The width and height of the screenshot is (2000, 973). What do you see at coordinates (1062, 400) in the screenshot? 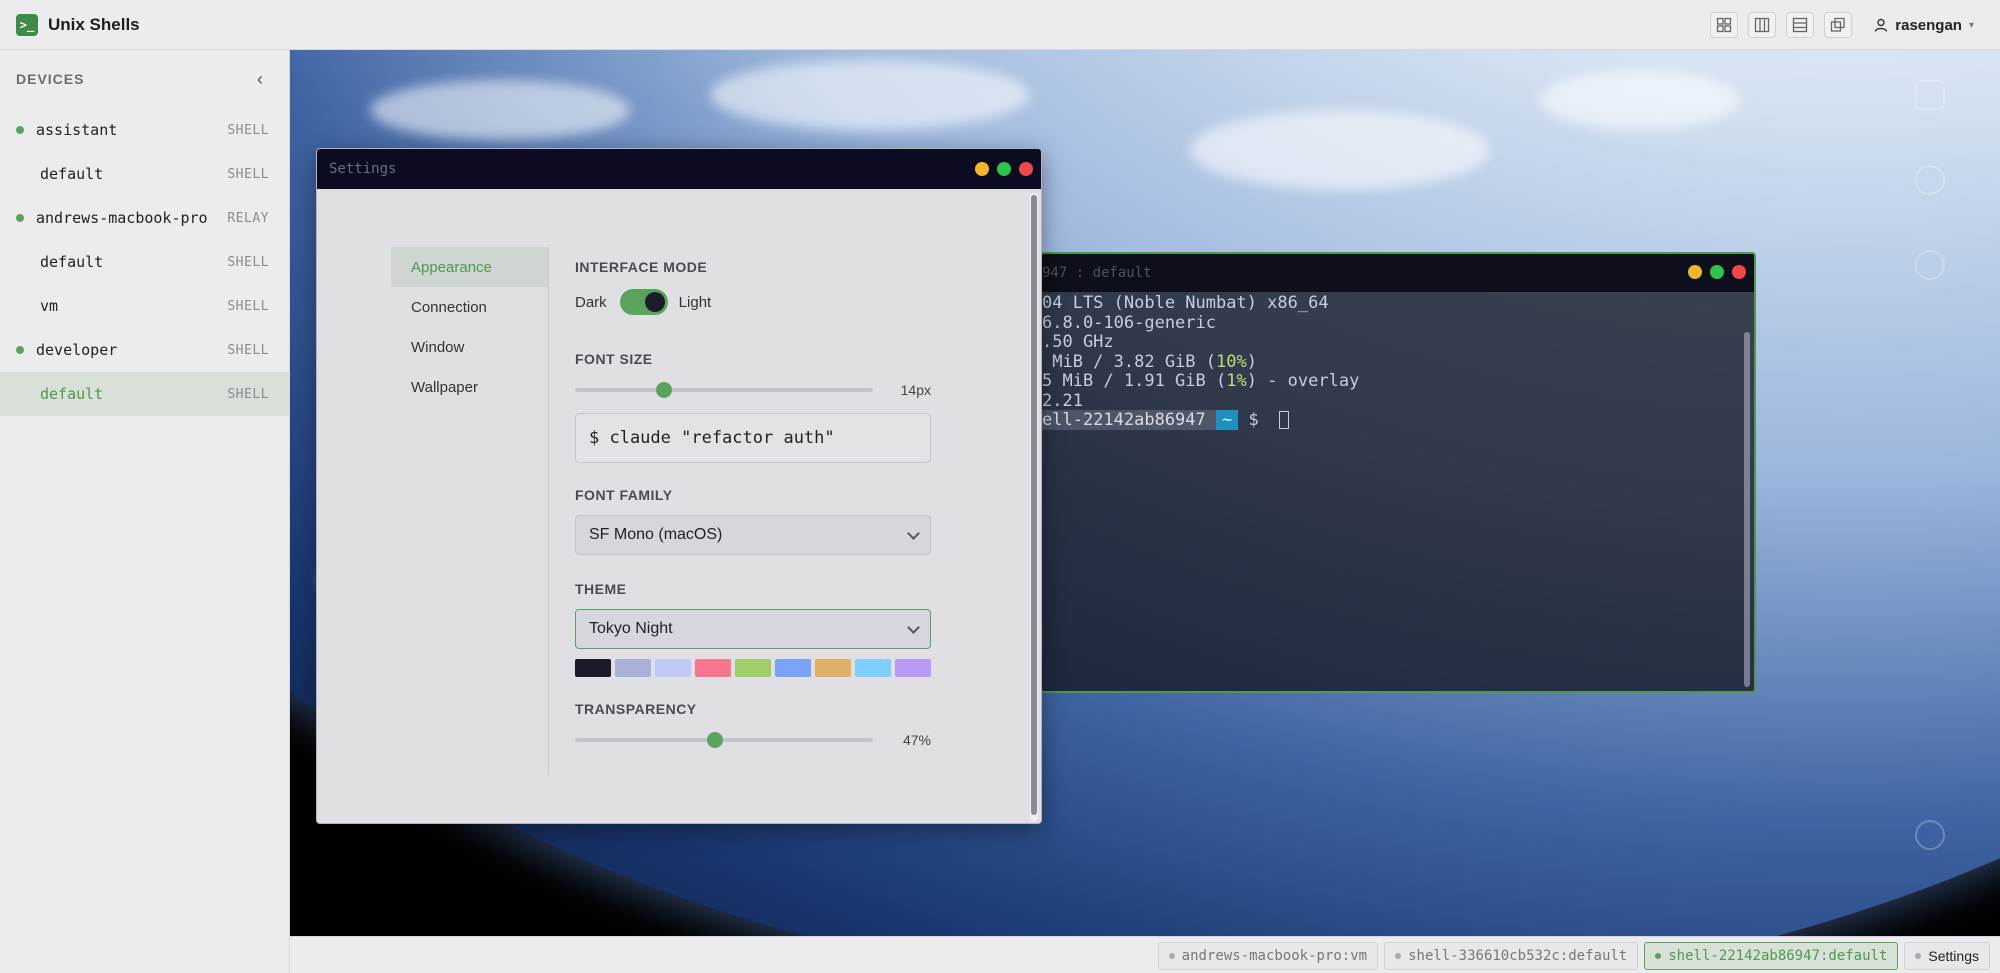
I see `terminal-text: 2.21` at bounding box center [1062, 400].